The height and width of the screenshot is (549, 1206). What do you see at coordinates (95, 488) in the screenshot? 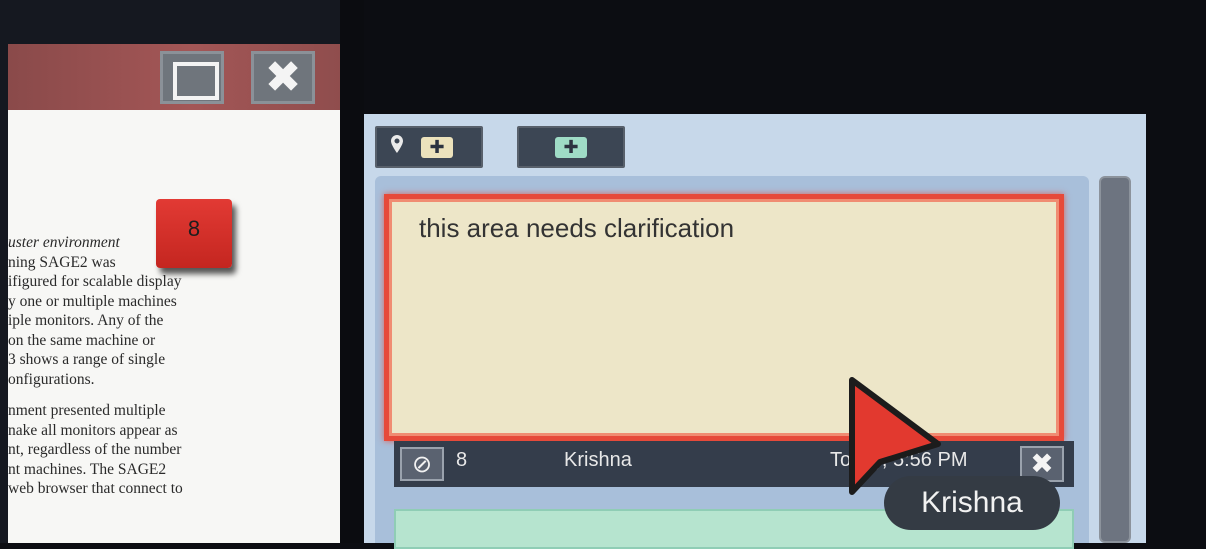
I see `pdf-text-line: web browser that connect to` at bounding box center [95, 488].